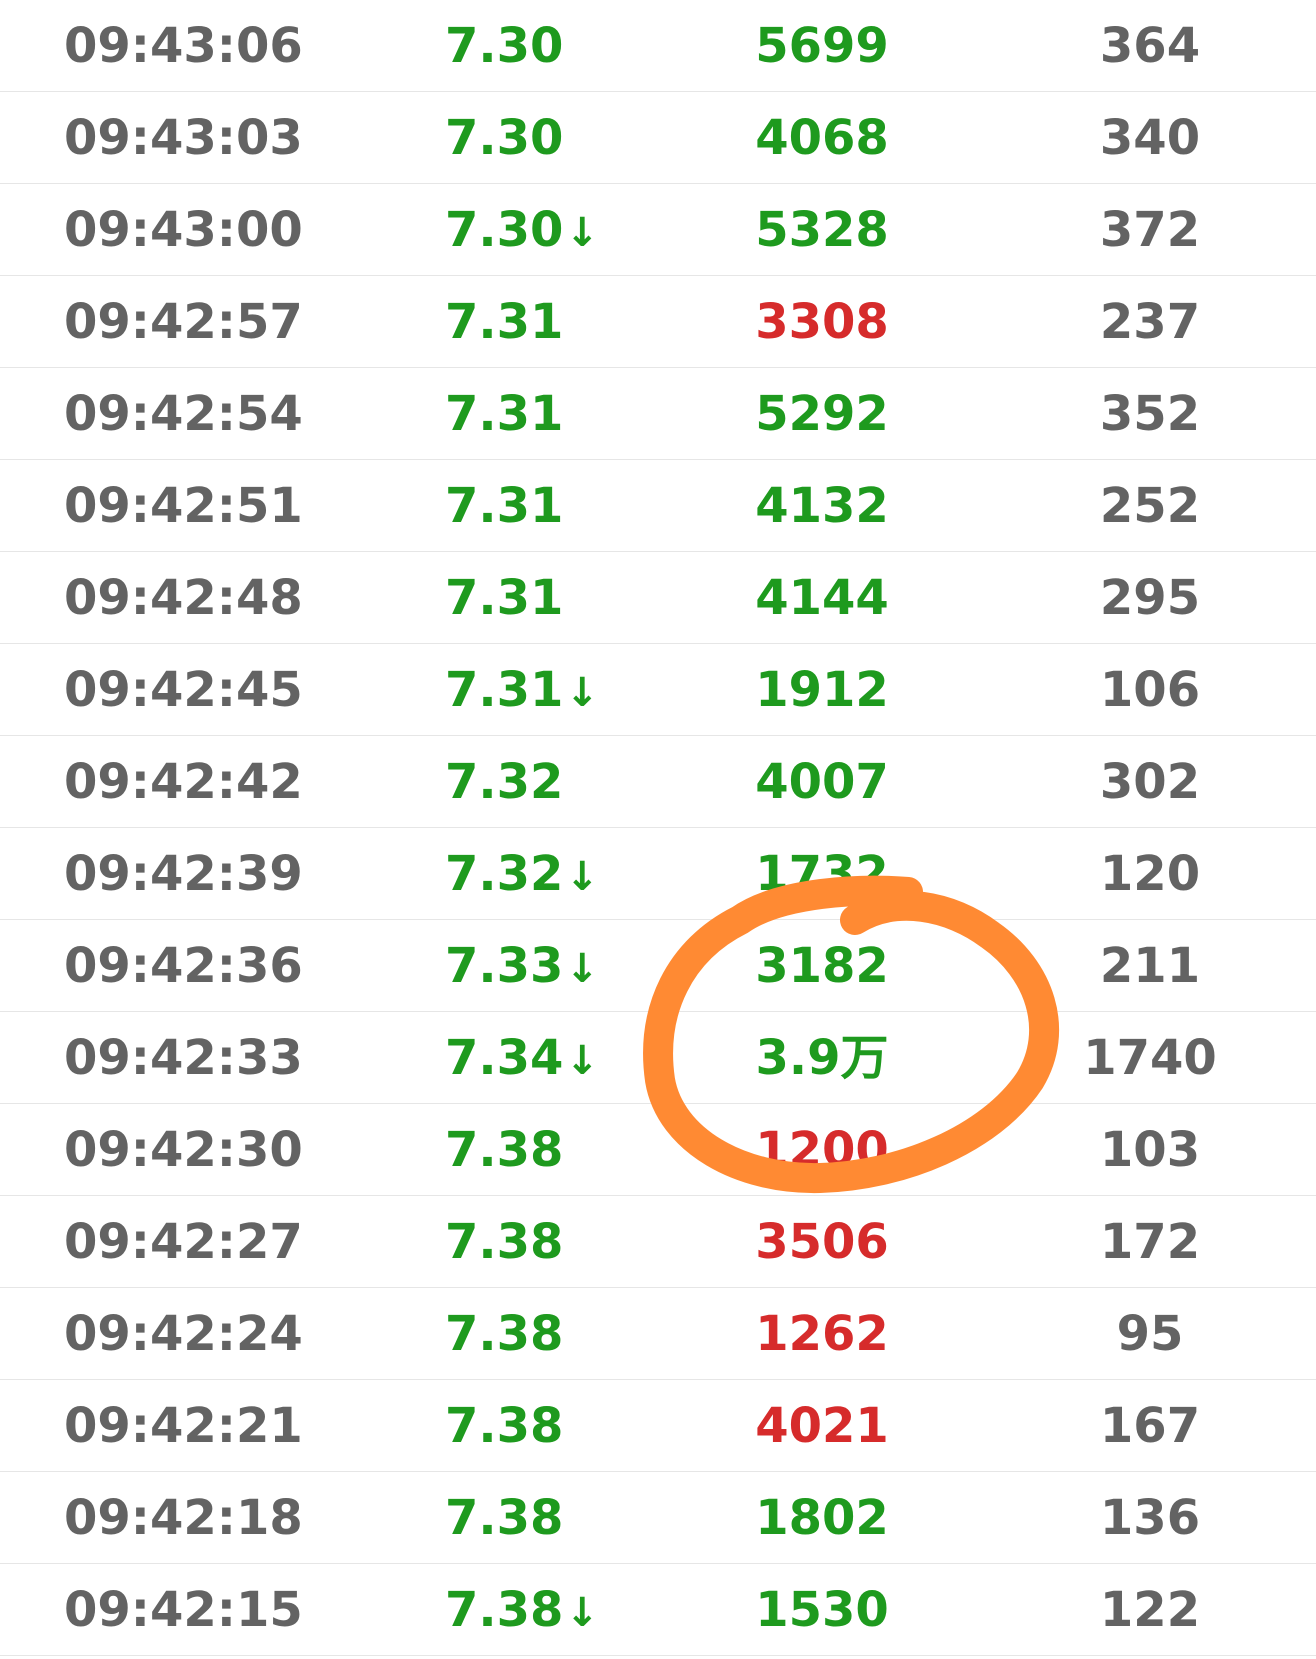 The image size is (1316, 1659). I want to click on trade-count: 364, so click(1150, 46).